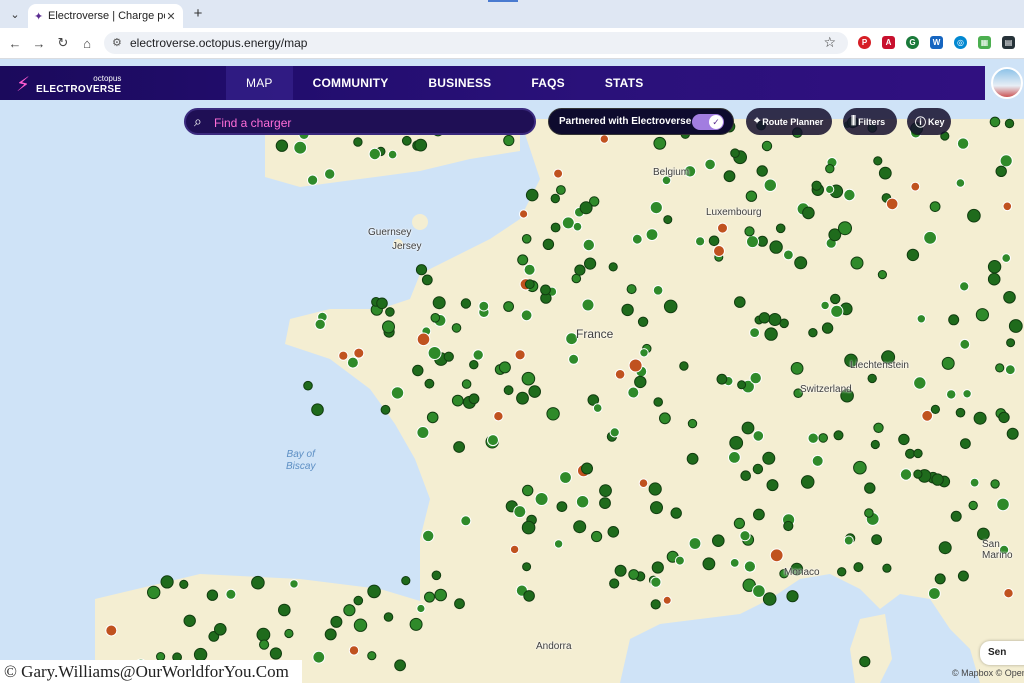 The image size is (1024, 683). What do you see at coordinates (171, 16) in the screenshot?
I see `tab-close-icon: ✕` at bounding box center [171, 16].